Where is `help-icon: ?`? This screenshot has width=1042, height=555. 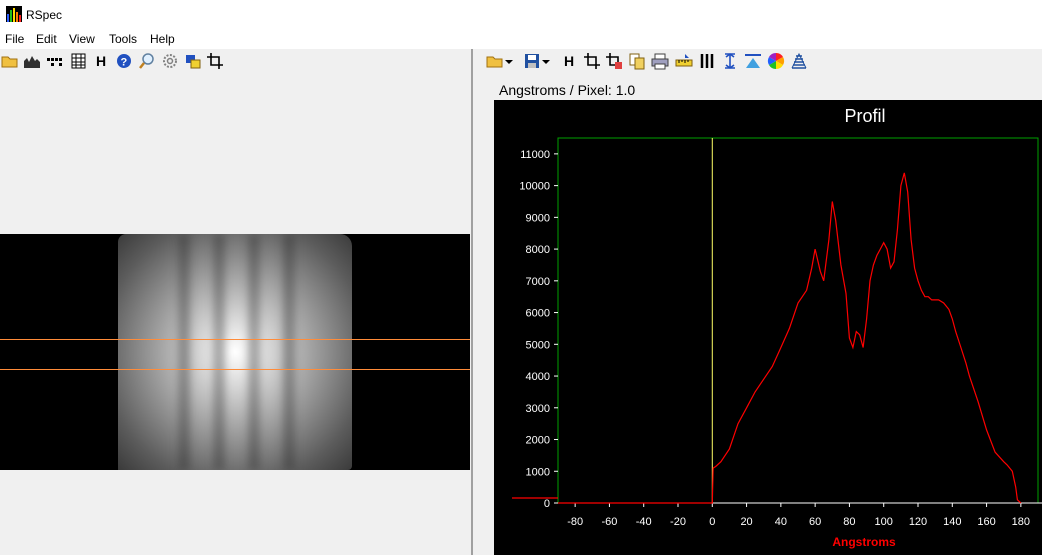 help-icon: ? is located at coordinates (124, 61).